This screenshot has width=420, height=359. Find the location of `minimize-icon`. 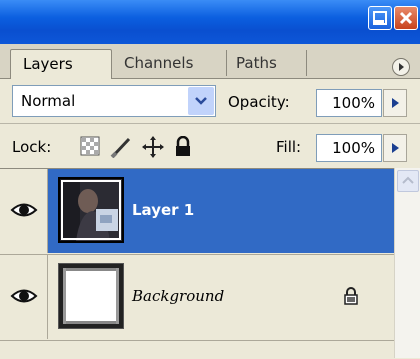

minimize-icon is located at coordinates (380, 18).